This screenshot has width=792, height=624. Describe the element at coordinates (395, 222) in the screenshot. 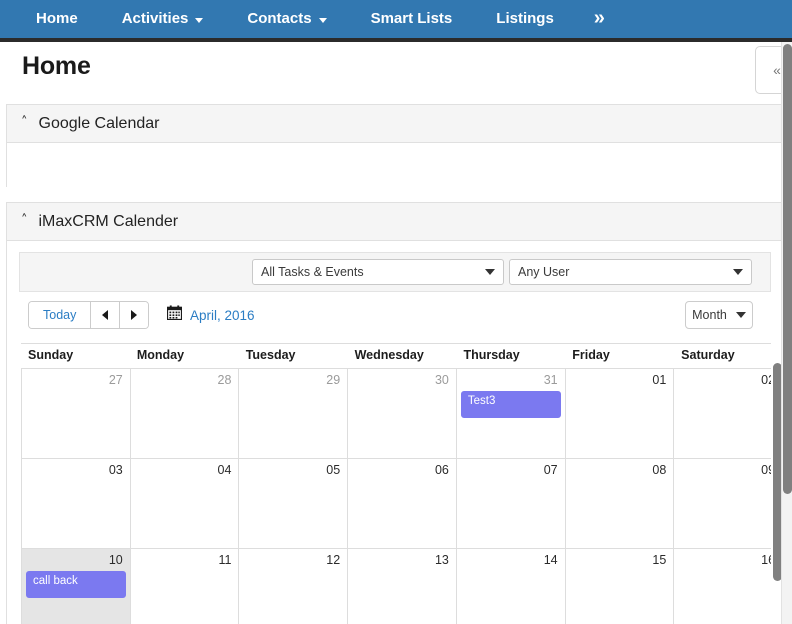

I see `panel-imax-calendar-header: ˄ iMaxCRM Calender` at that location.